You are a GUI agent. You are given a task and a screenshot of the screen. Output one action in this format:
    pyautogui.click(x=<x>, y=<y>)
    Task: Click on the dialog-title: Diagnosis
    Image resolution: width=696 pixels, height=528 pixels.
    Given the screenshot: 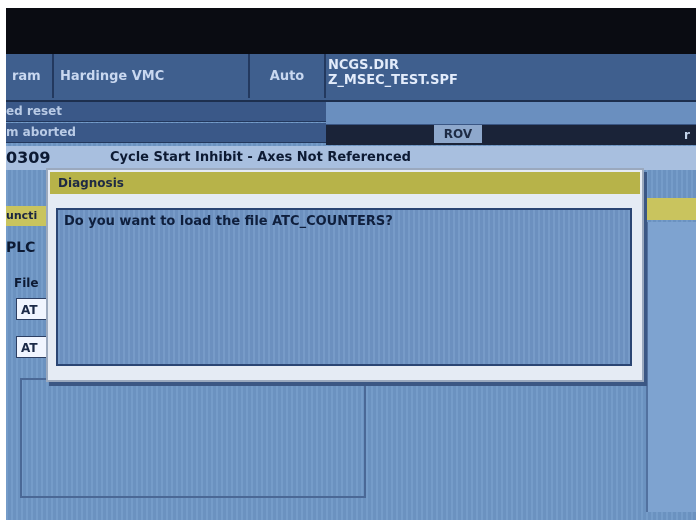 What is the action you would take?
    pyautogui.click(x=345, y=183)
    